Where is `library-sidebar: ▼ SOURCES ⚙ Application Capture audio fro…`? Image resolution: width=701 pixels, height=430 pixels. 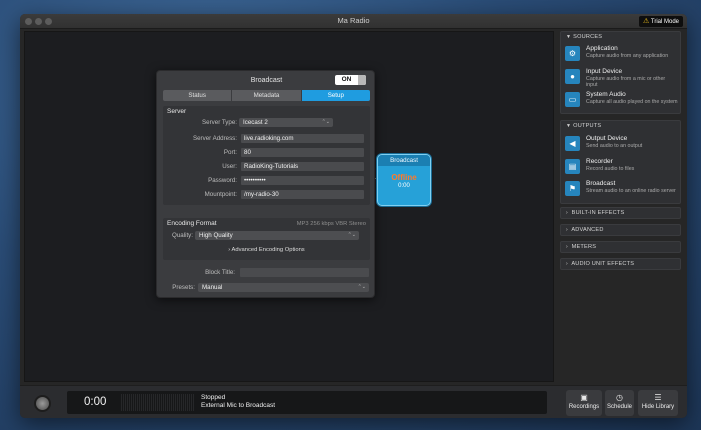 library-sidebar: ▼ SOURCES ⚙ Application Capture audio fro… is located at coordinates (620, 206).